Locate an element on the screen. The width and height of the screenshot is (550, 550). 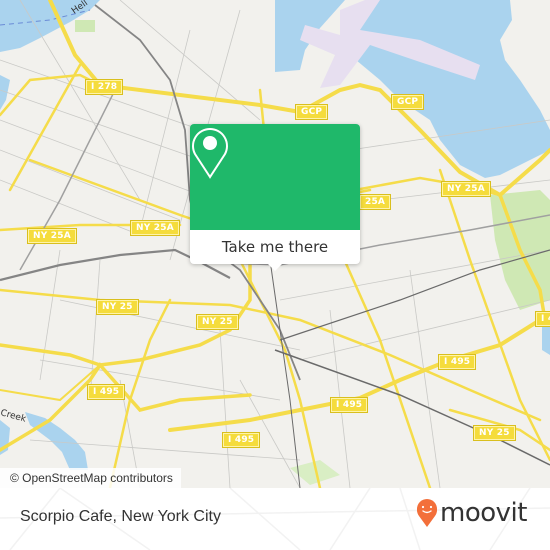
water-creek is located at coordinates (56, 441).